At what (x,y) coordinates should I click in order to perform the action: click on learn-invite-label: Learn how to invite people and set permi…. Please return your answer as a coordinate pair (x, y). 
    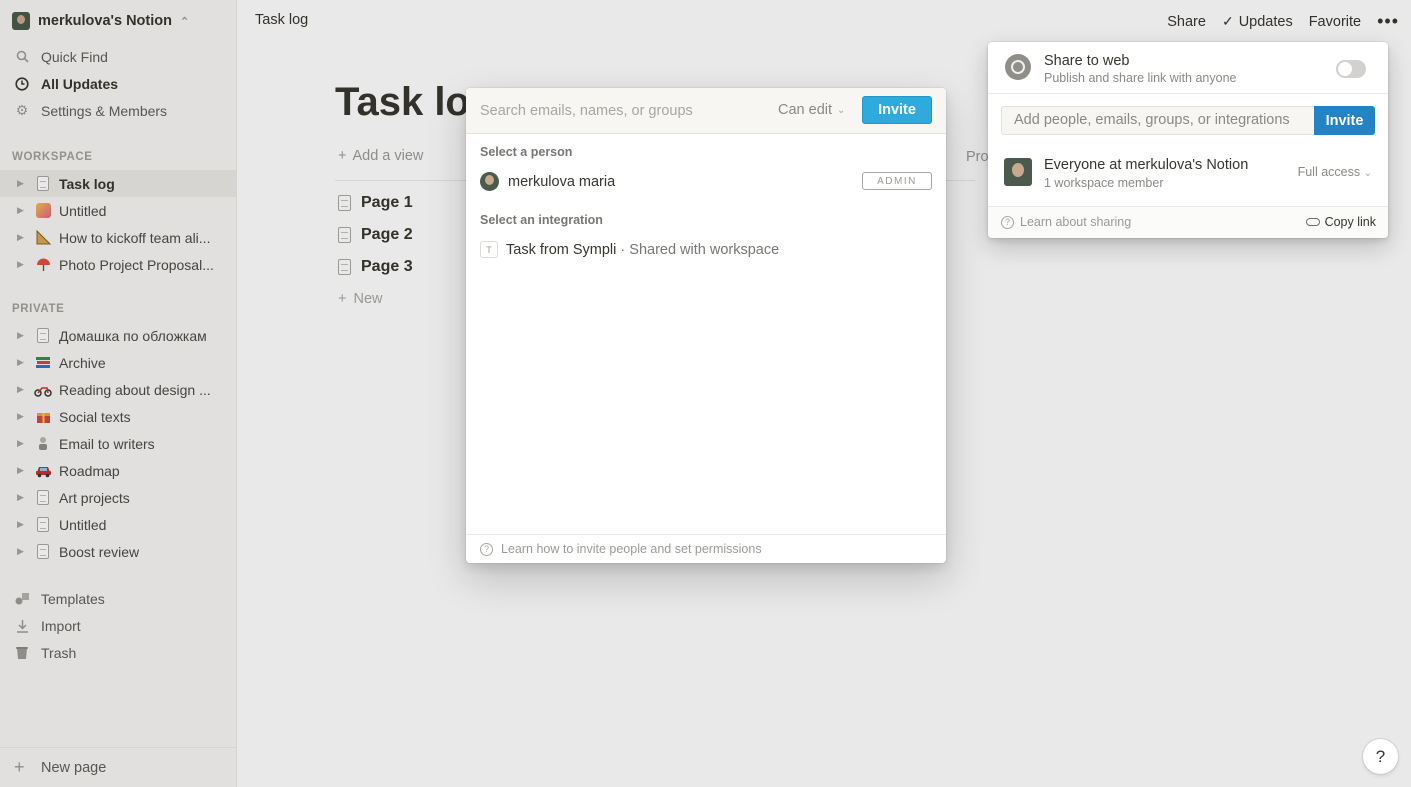
    Looking at the image, I should click on (631, 549).